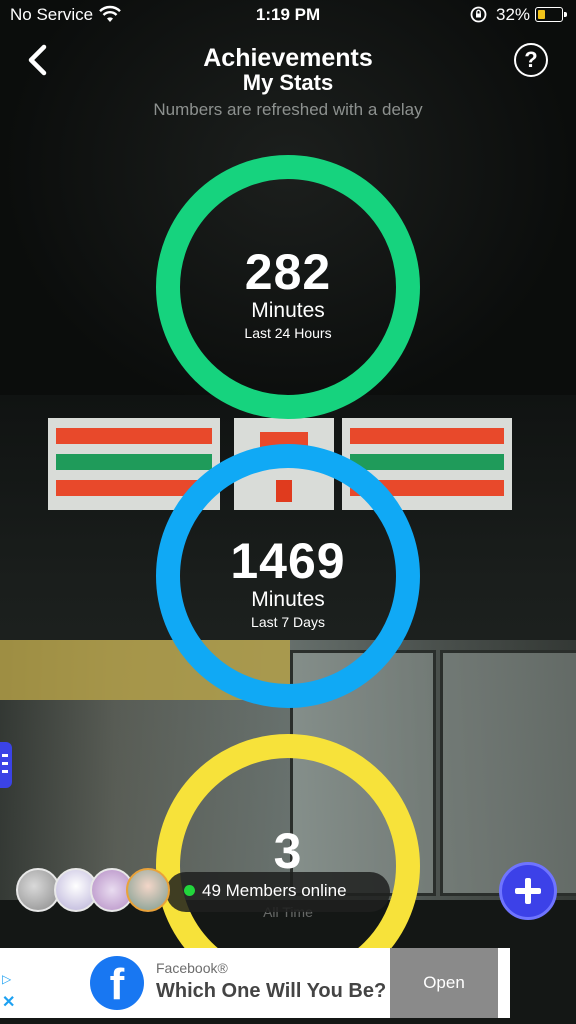  What do you see at coordinates (33, 983) in the screenshot?
I see `ad-choices: ▷ ✕` at bounding box center [33, 983].